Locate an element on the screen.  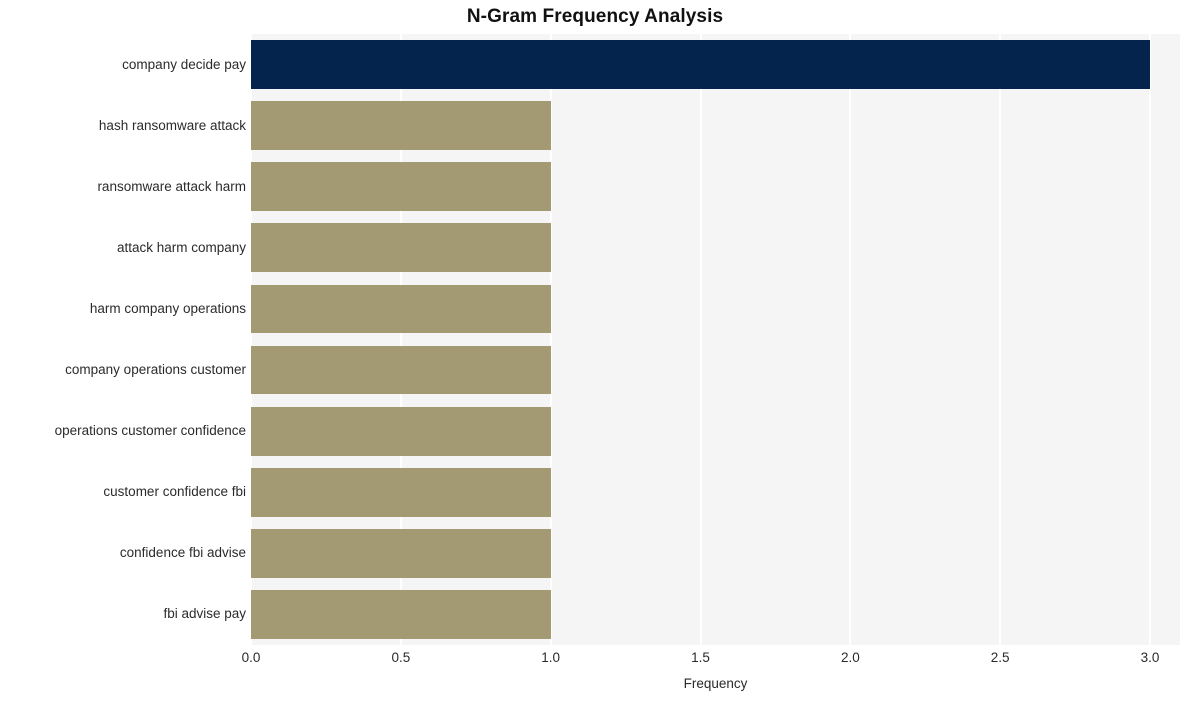
y-tick-label: hash ransomware attack is located at coordinates (172, 125).